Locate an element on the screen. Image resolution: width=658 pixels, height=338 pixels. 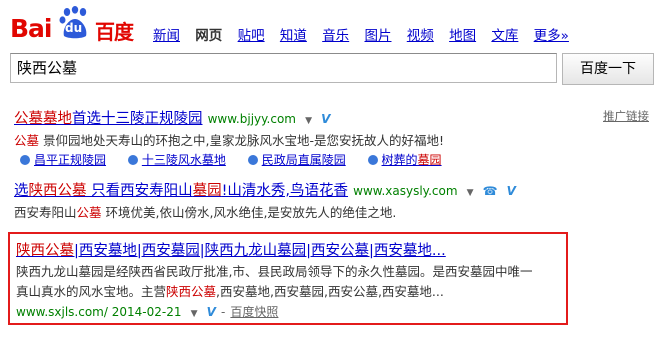
search-input: 陕西公墓 is located at coordinates (283, 68).